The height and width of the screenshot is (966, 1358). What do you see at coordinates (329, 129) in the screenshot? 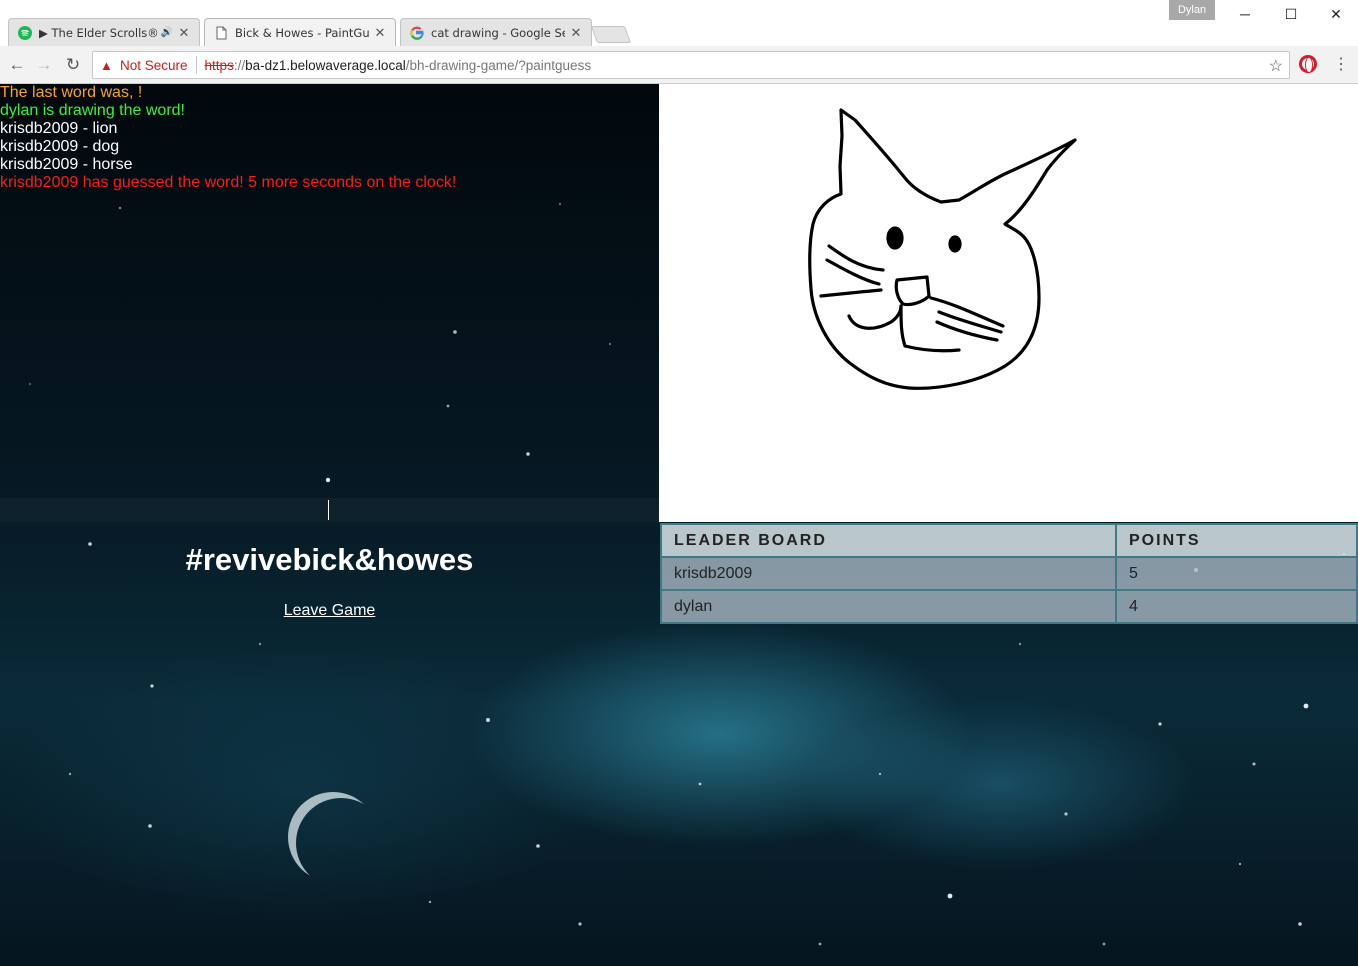
I see `chat-guess: krisdb2009 - lion` at bounding box center [329, 129].